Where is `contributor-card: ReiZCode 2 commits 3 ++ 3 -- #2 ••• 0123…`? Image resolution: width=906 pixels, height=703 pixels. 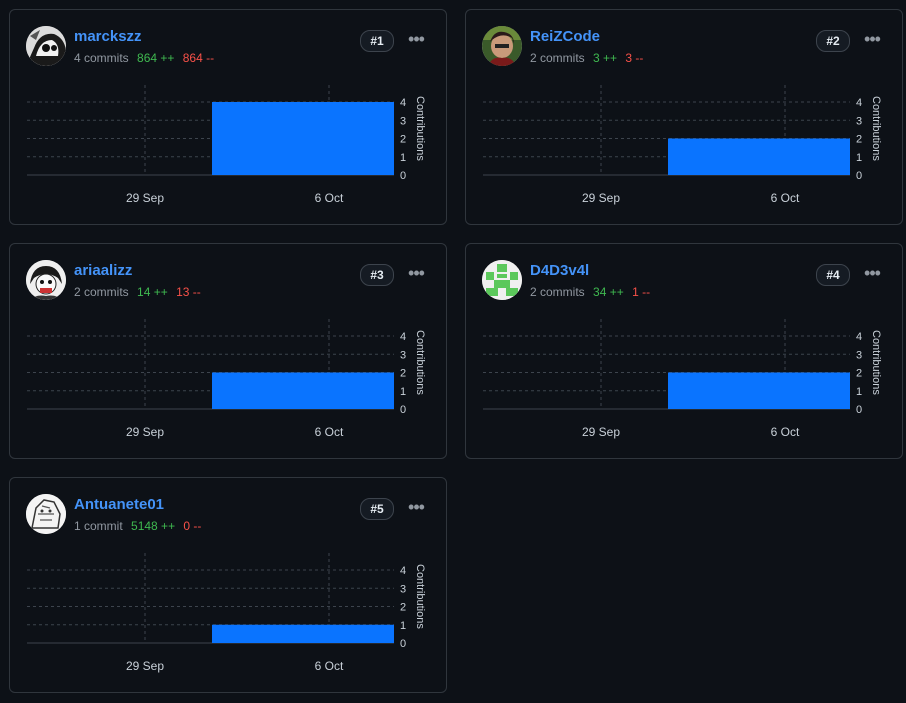 contributor-card: ReiZCode 2 commits 3 ++ 3 -- #2 ••• 0123… is located at coordinates (684, 117).